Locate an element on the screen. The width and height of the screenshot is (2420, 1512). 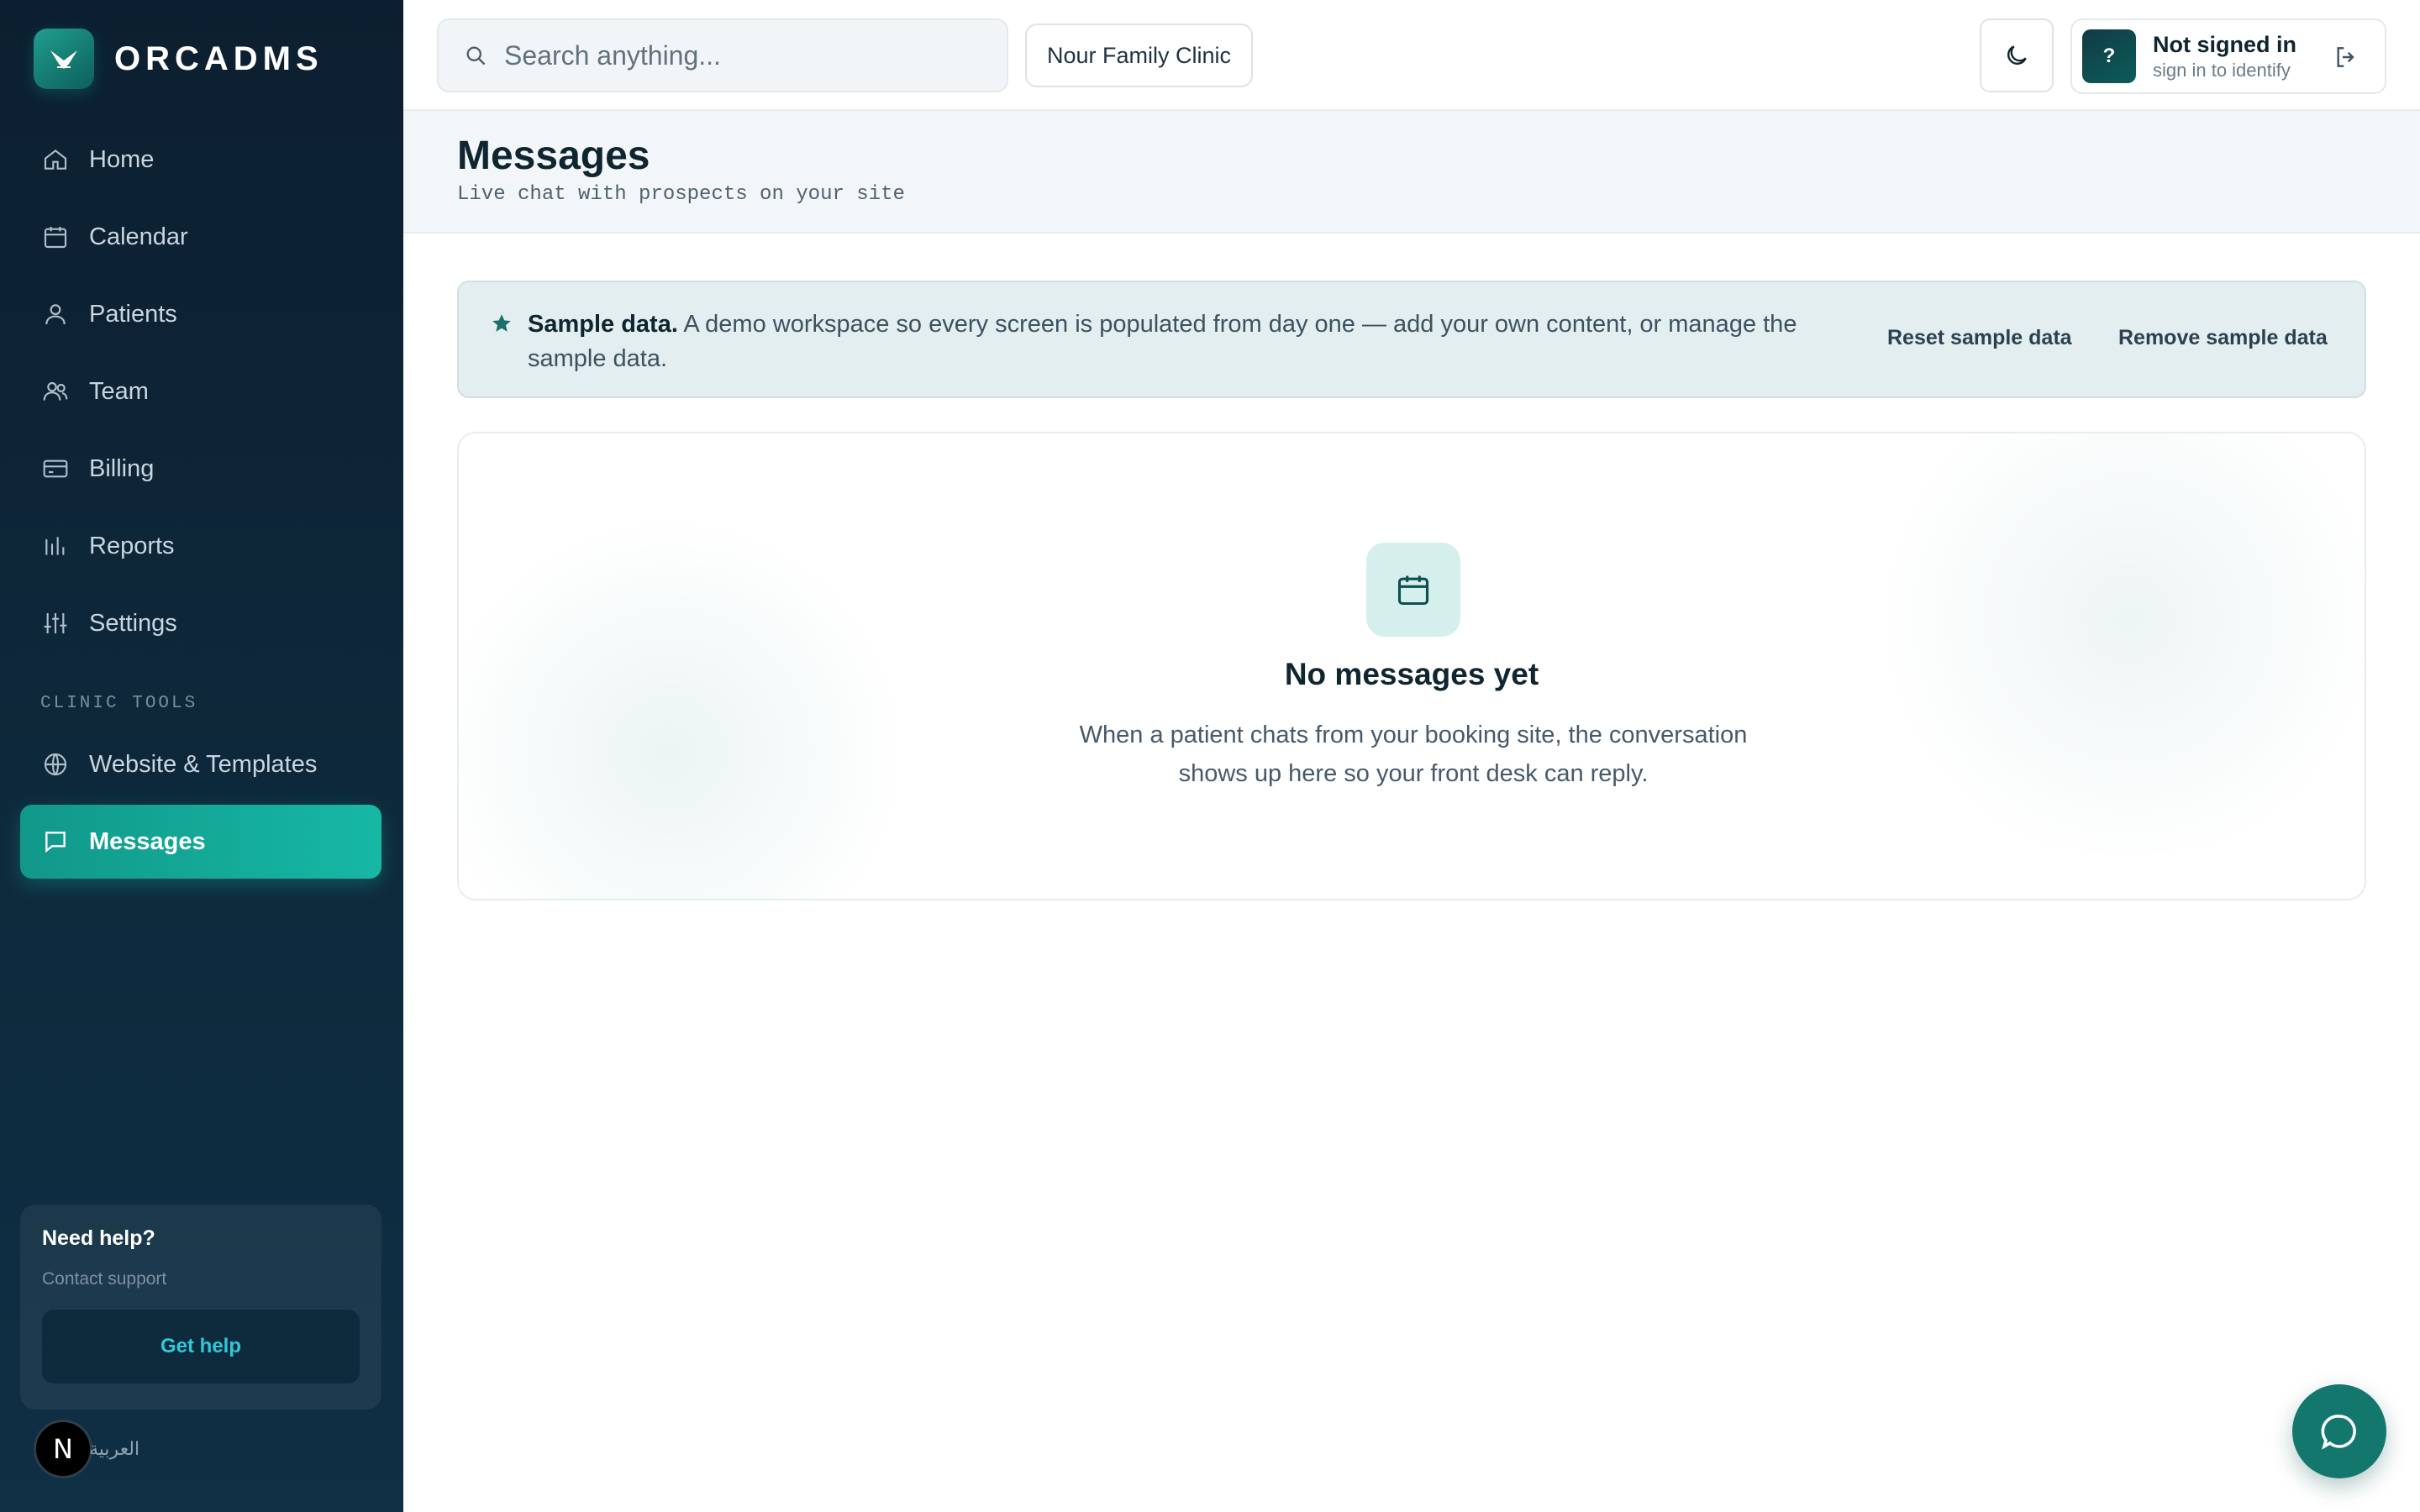
home-icon is located at coordinates (55, 159).